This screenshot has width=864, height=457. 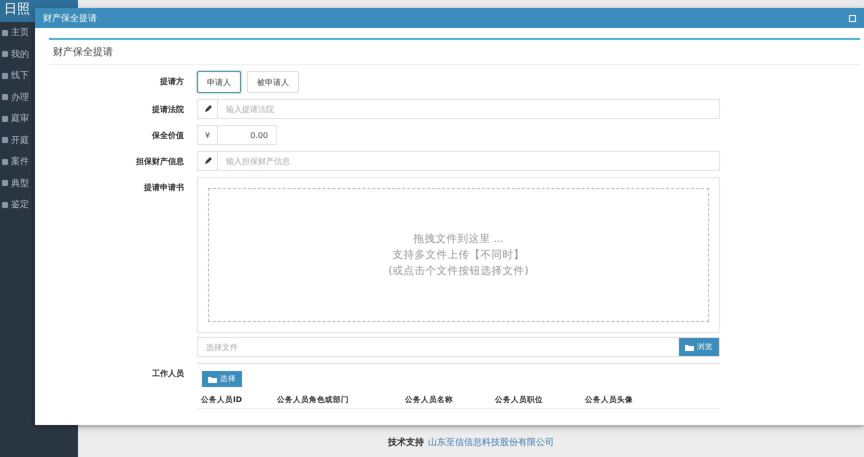 I want to click on panel-title: 财产保全提请, so click(x=454, y=52).